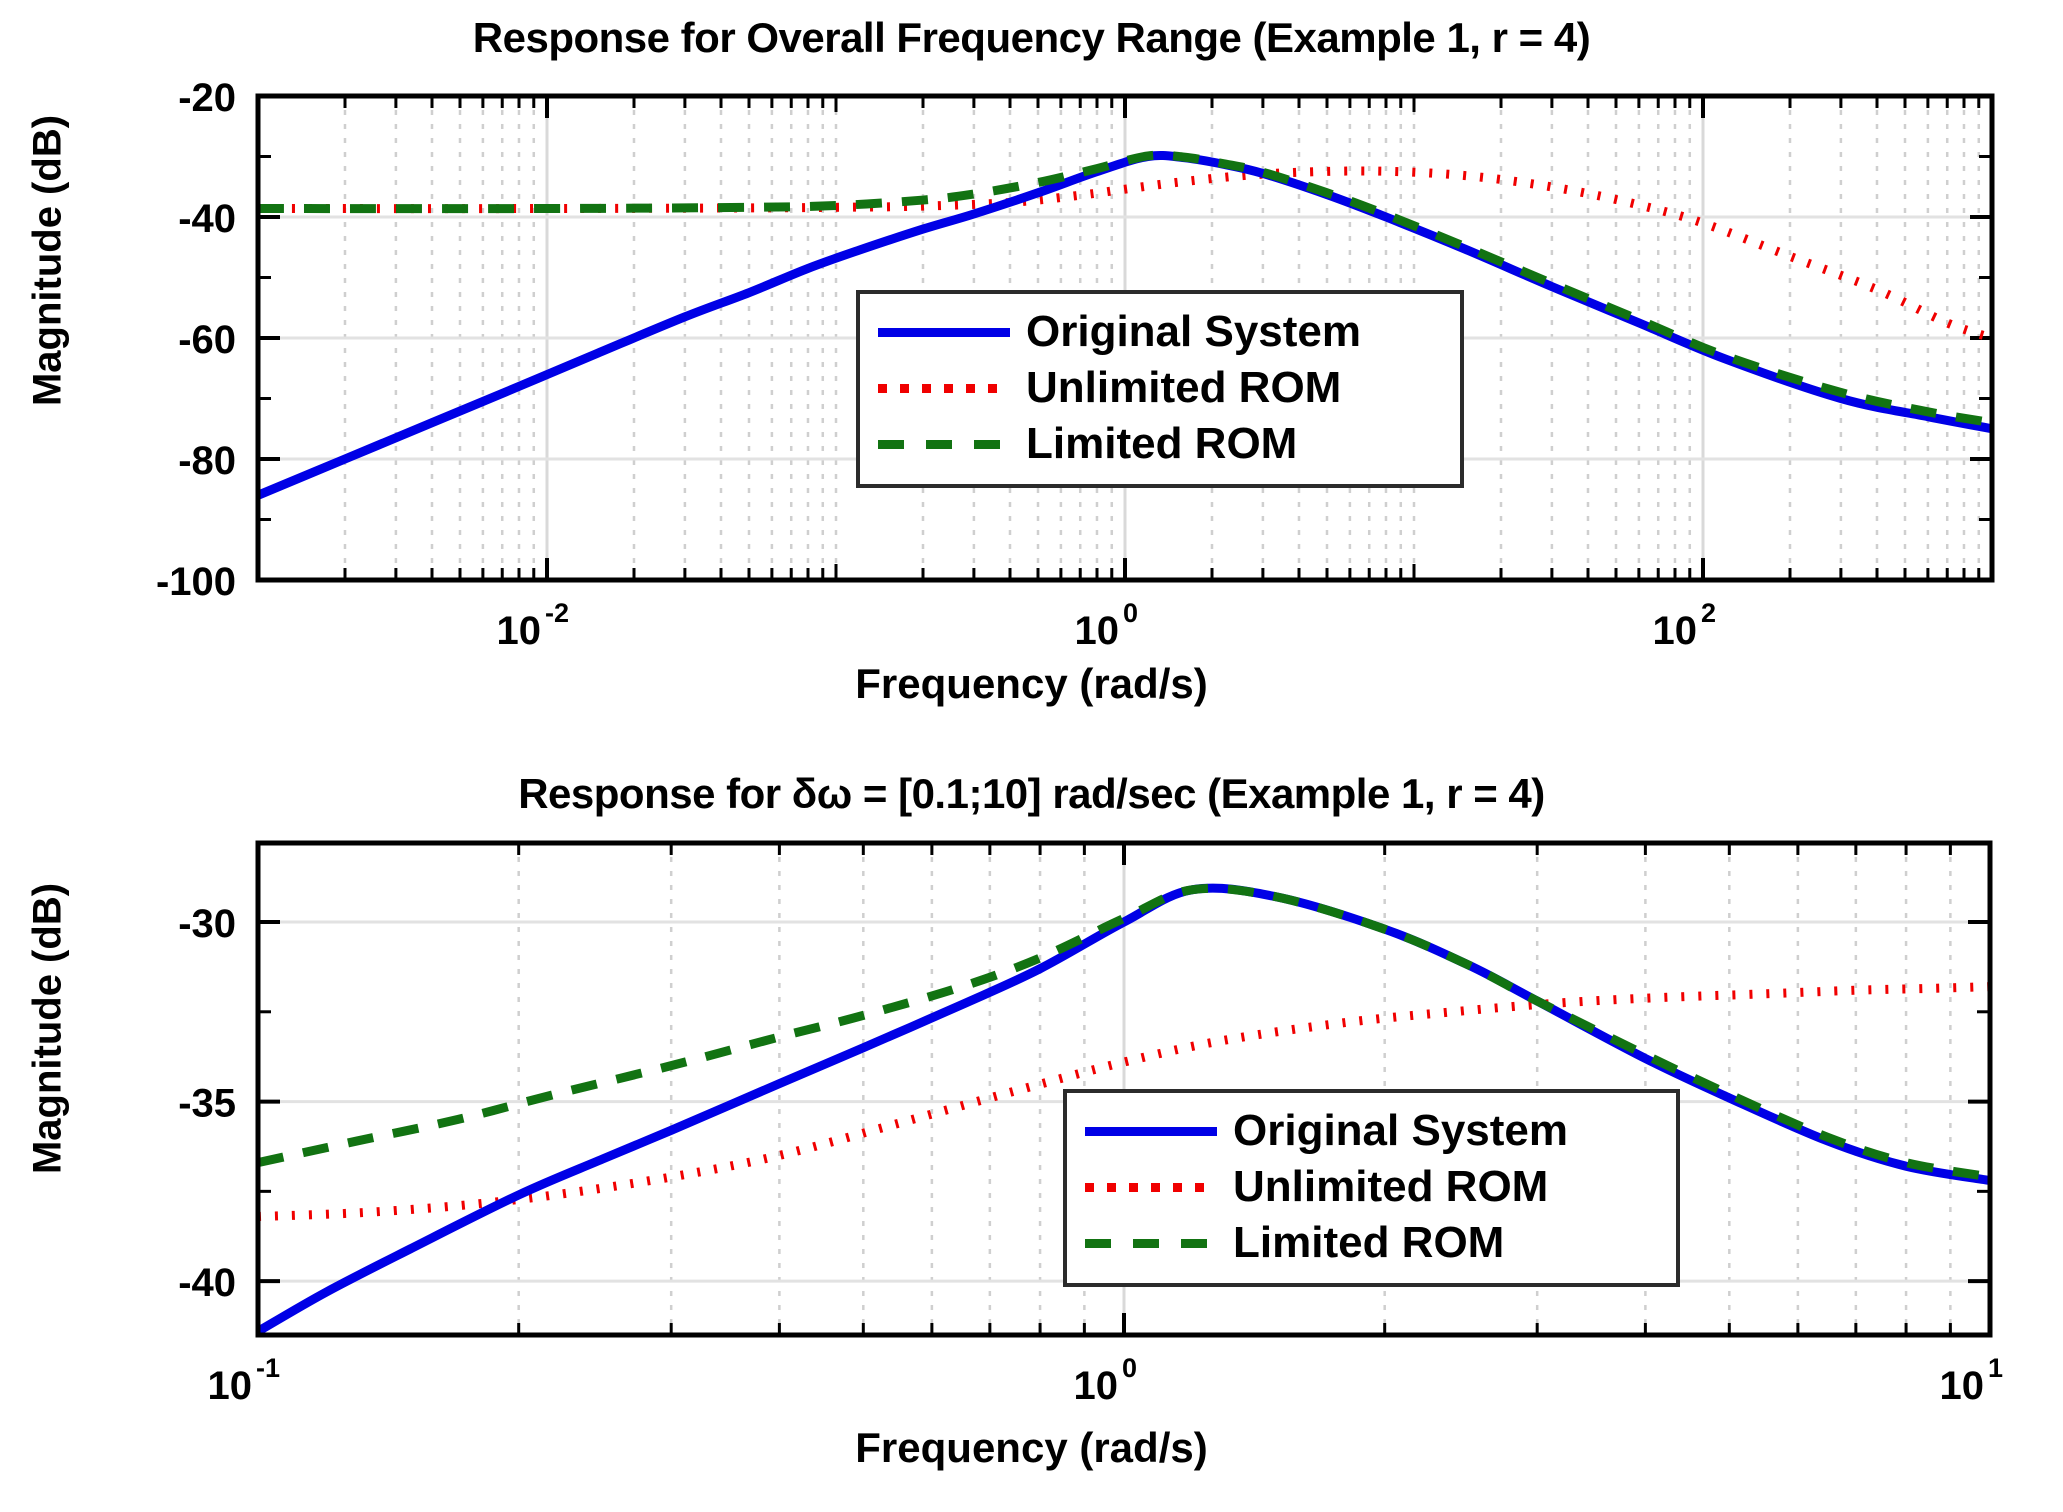 The image size is (2063, 1512). I want to click on legend-top: Original System Unlimited ROM Limited ROM, so click(1160, 389).